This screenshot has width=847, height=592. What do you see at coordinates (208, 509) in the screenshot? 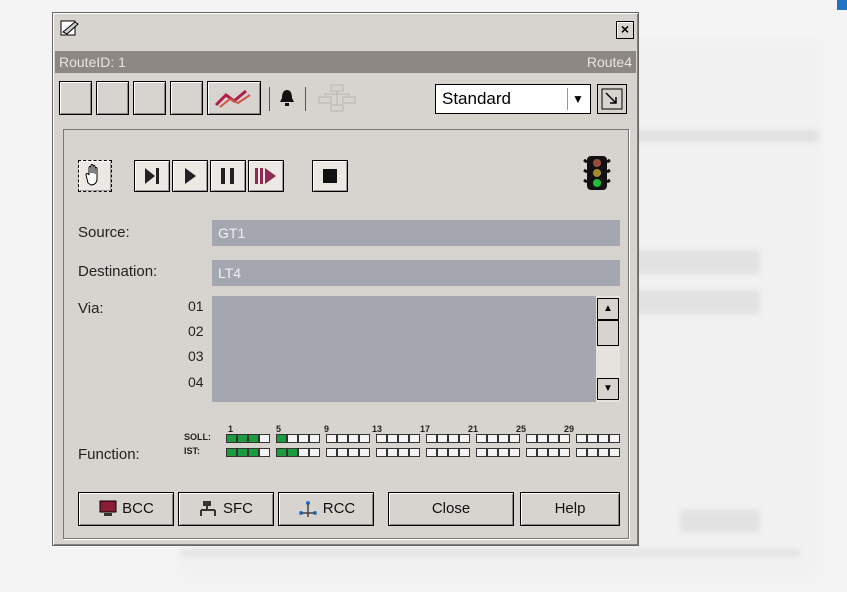
I see `sfc-icon` at bounding box center [208, 509].